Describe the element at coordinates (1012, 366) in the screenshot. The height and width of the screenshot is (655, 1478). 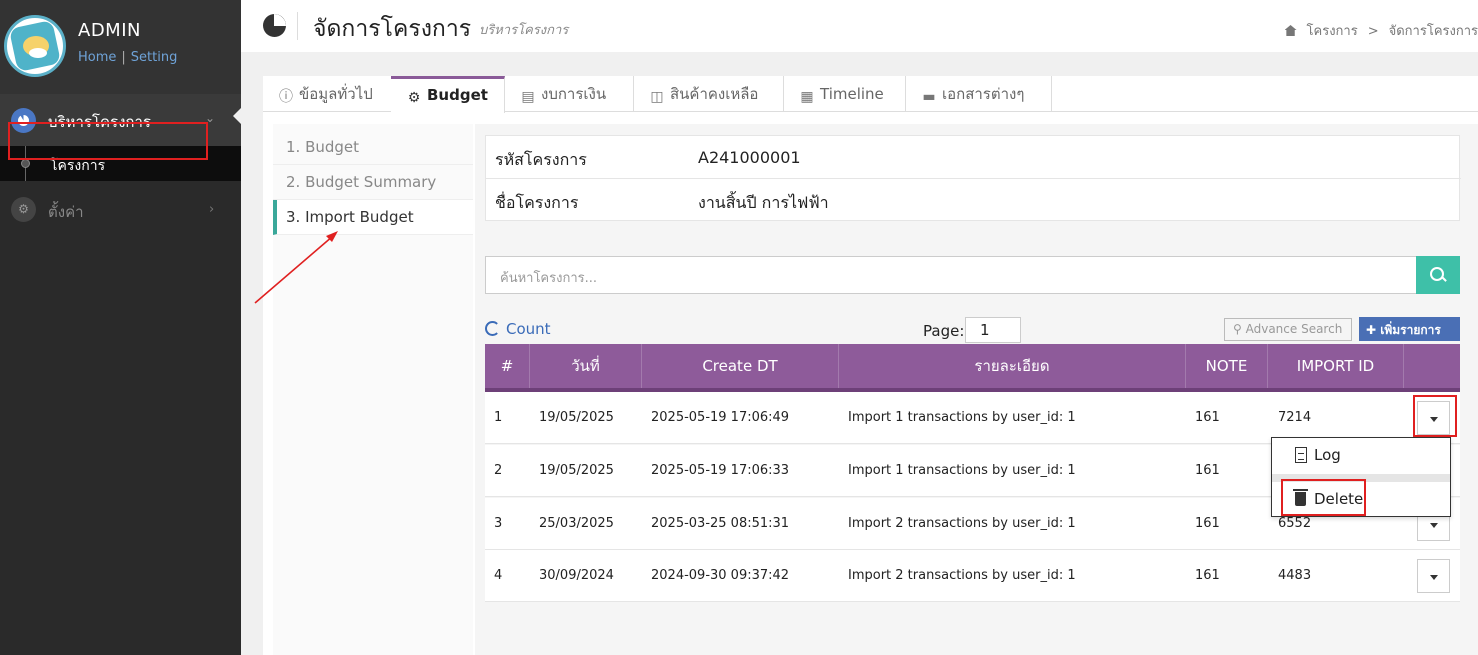
I see `col-detail: รายละเอียด` at that location.